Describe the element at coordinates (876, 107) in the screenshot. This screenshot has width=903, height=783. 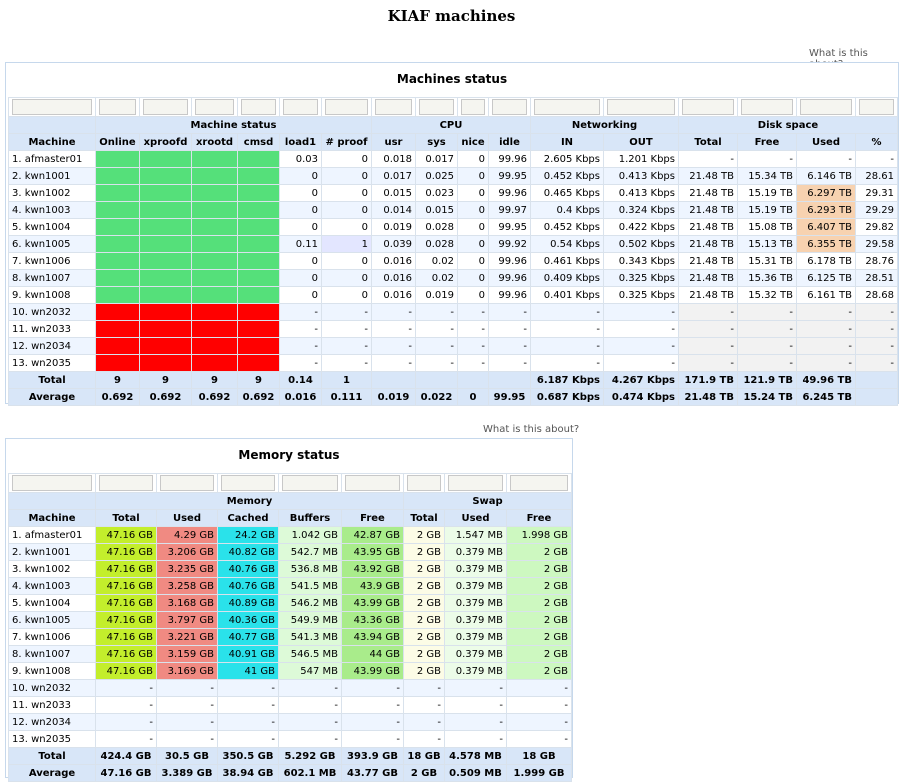
I see `filter-input--16` at that location.